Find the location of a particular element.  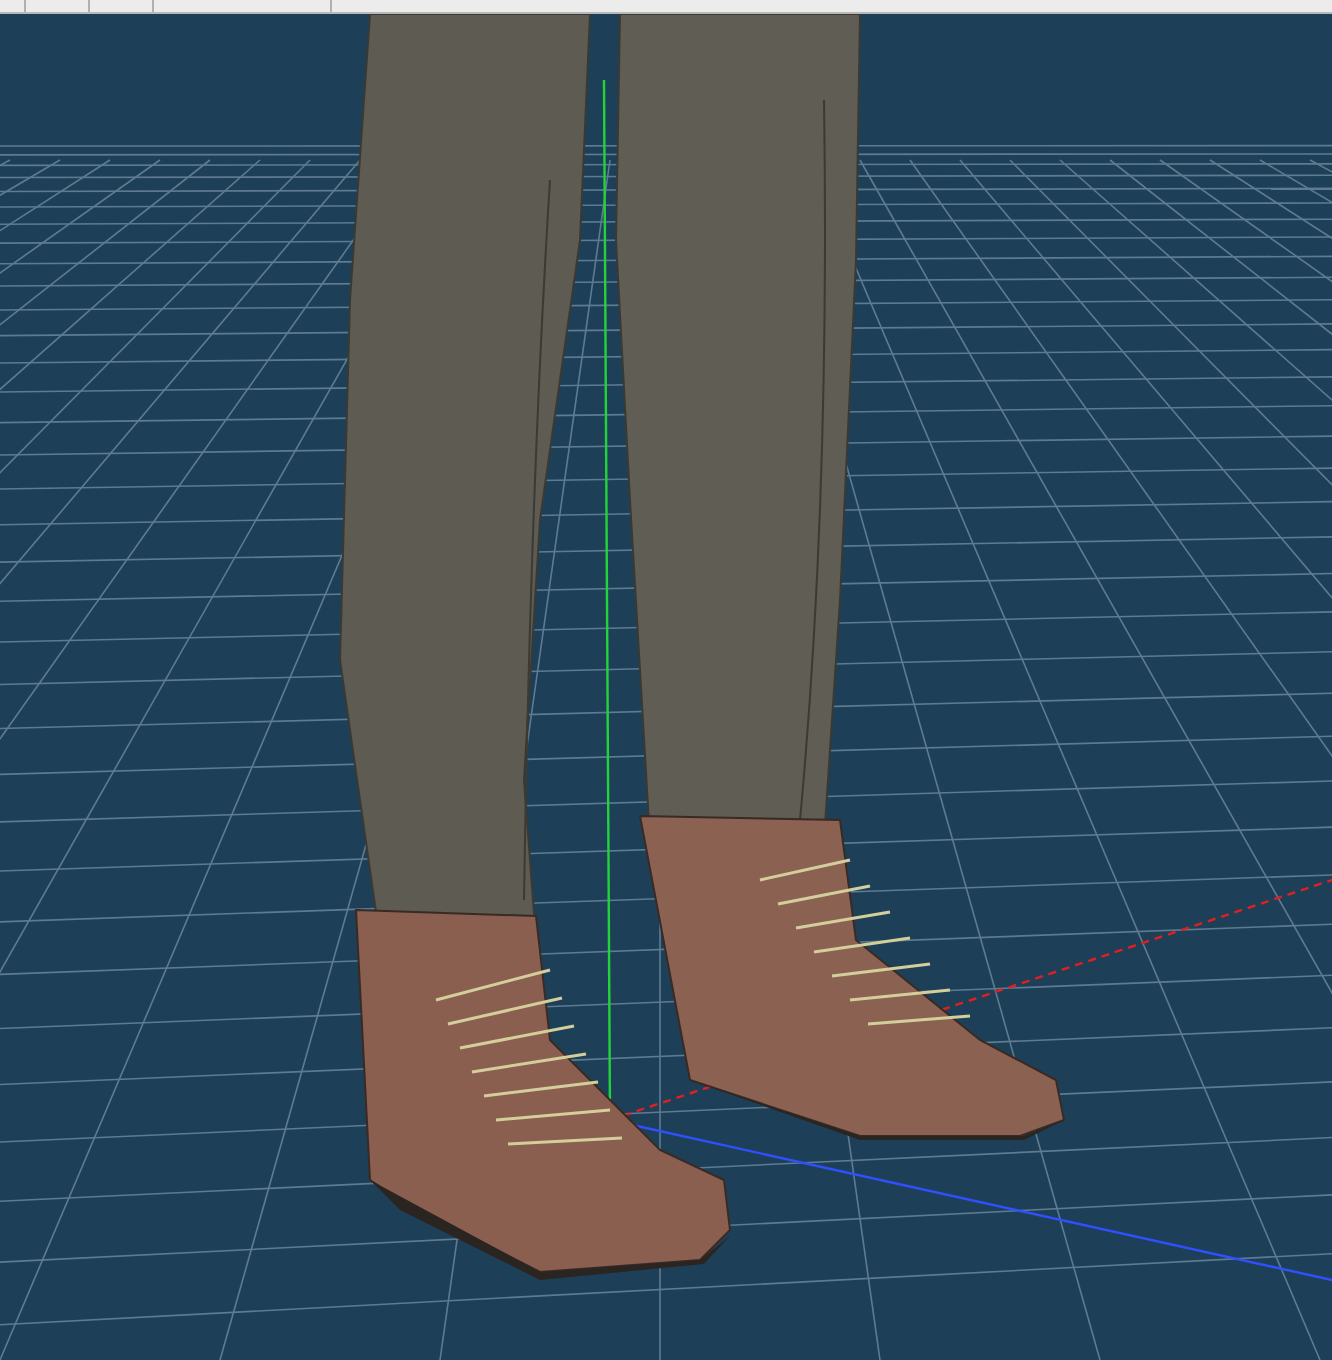

toolbar-button is located at coordinates (242, 6).